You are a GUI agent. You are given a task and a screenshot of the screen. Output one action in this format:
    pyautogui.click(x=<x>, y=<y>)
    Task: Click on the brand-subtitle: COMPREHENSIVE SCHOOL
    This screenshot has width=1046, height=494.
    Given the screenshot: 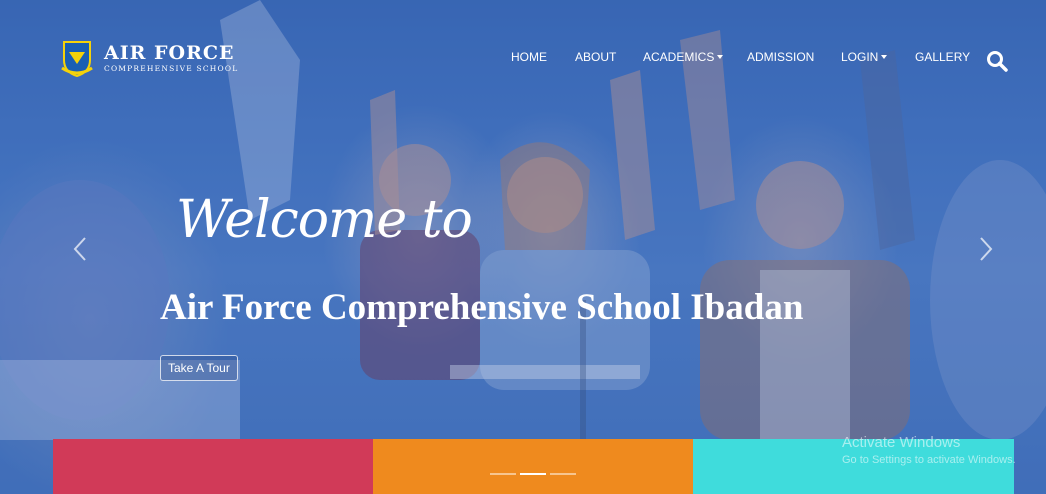 What is the action you would take?
    pyautogui.click(x=171, y=68)
    